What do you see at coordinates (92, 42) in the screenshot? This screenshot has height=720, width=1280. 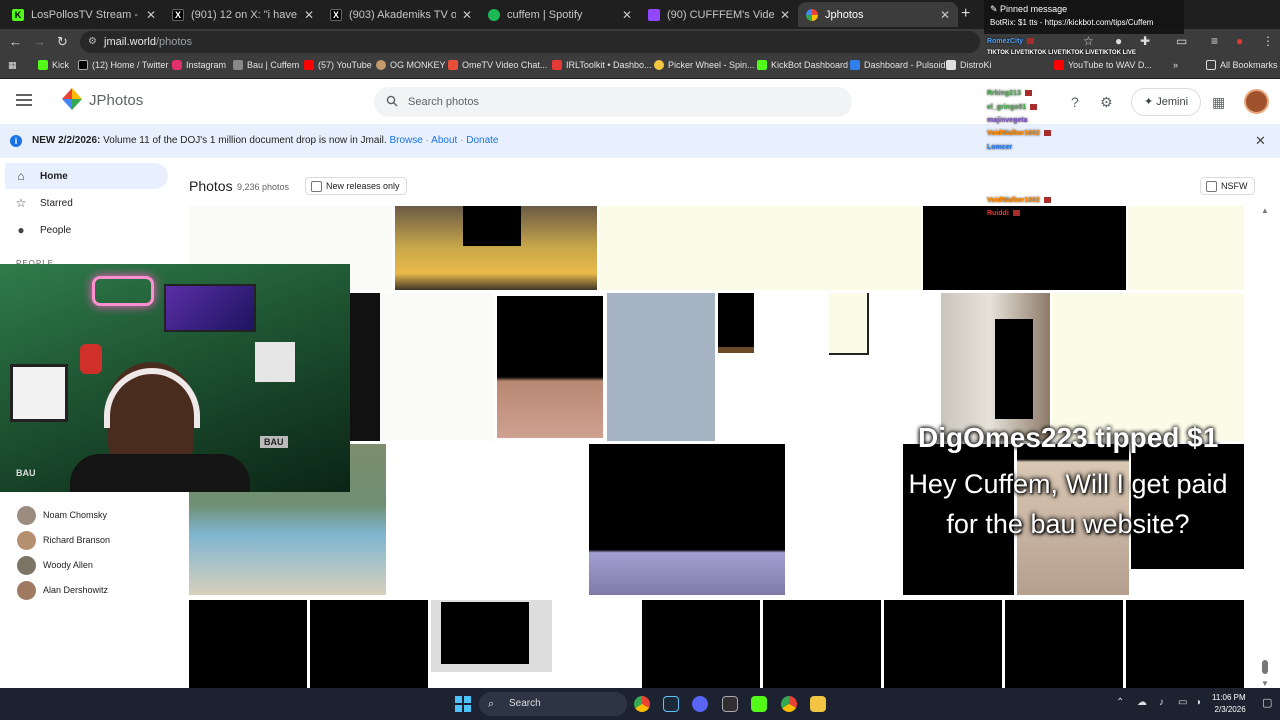 I see `site-info-icon: ⚙` at bounding box center [92, 42].